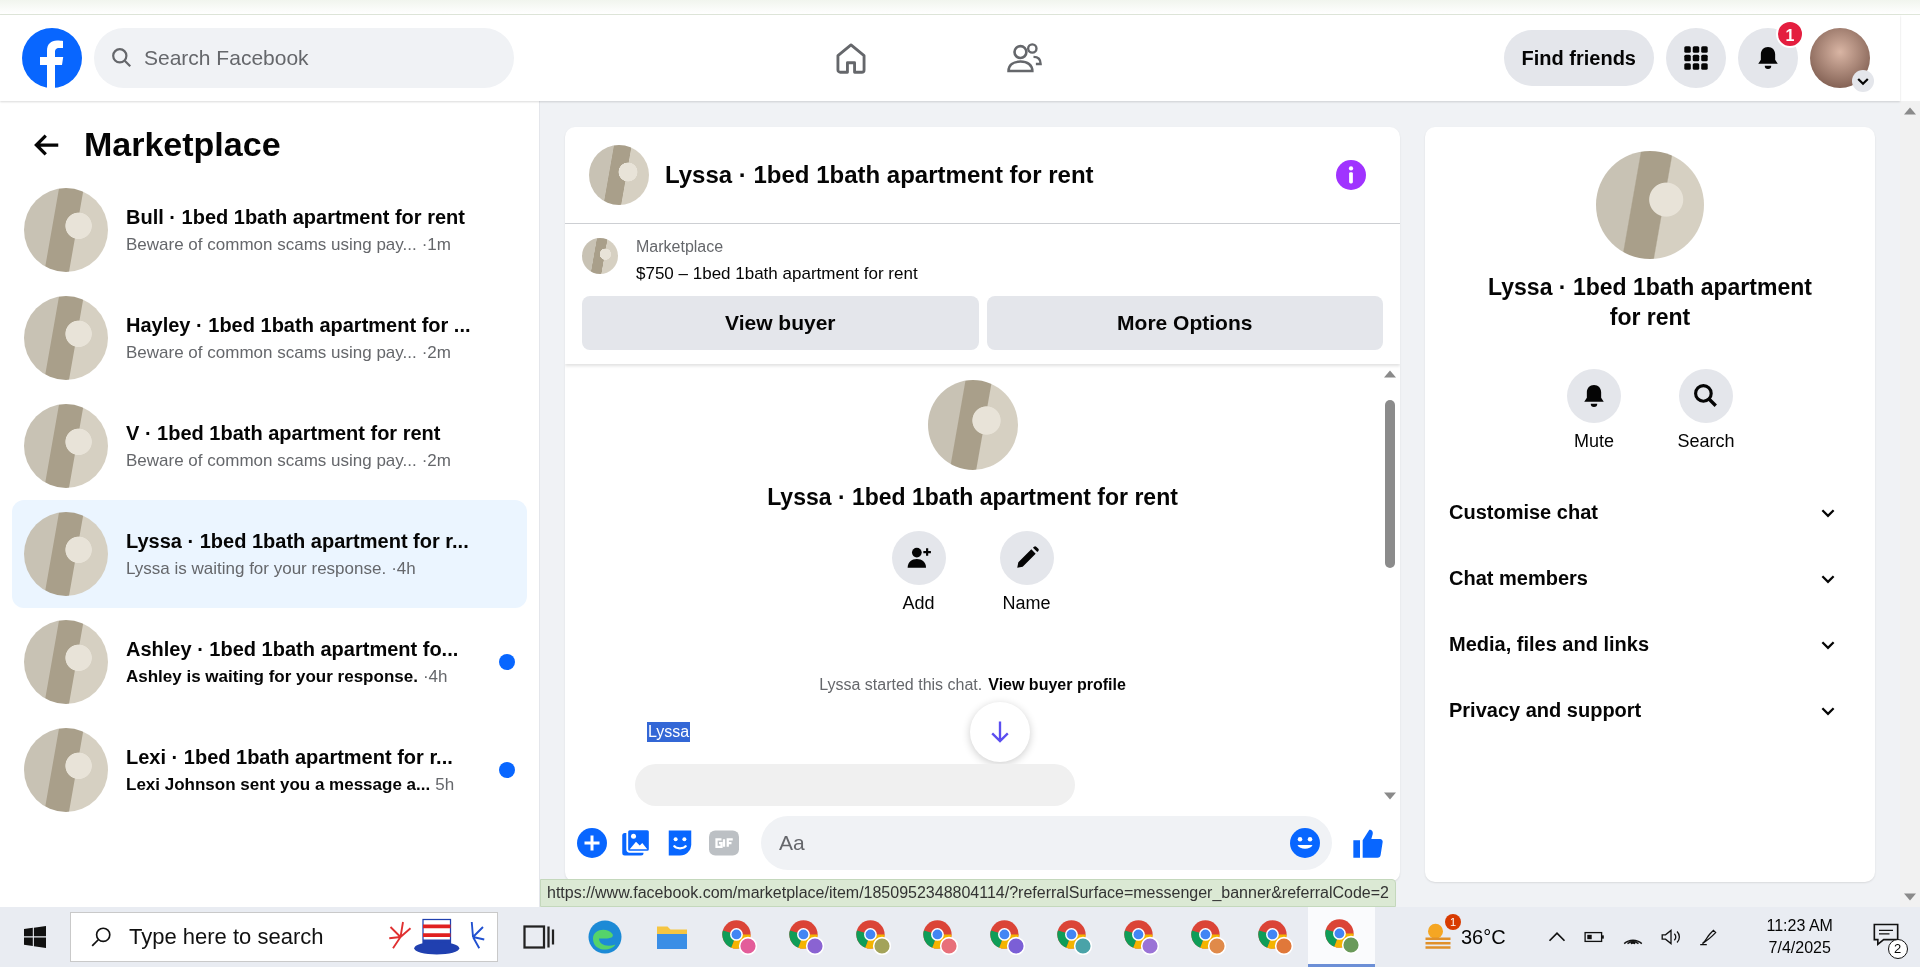 This screenshot has height=967, width=1920. What do you see at coordinates (777, 274) in the screenshot?
I see `listing-summary: $750 – 1bed 1bath apartment for rent` at bounding box center [777, 274].